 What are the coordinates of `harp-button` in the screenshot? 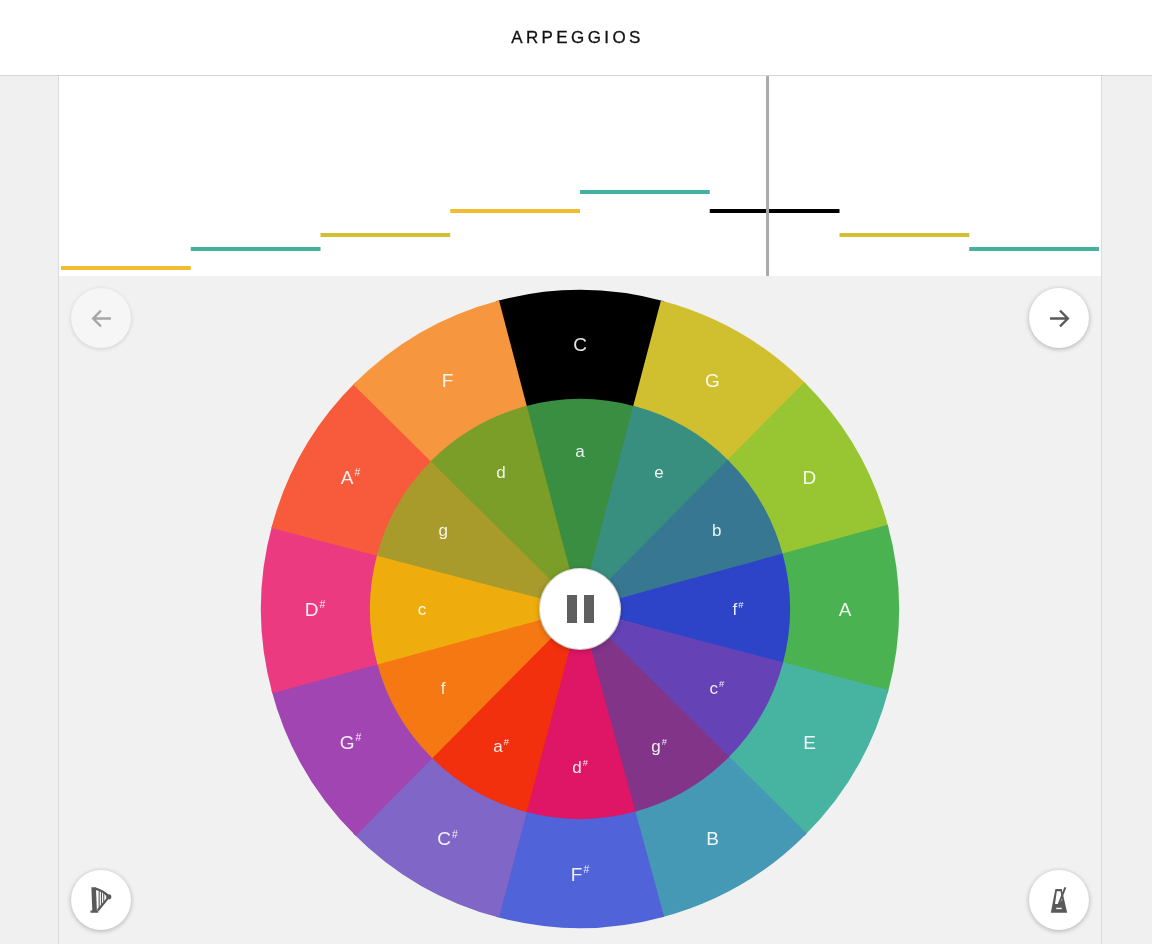 It's located at (101, 900).